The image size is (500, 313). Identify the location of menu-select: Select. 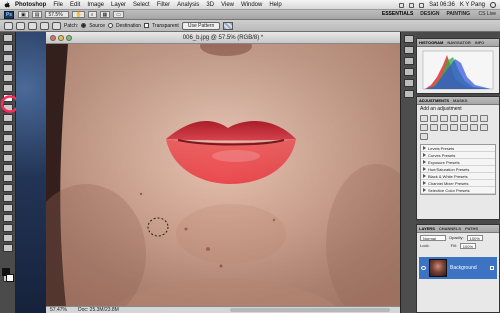
(141, 5).